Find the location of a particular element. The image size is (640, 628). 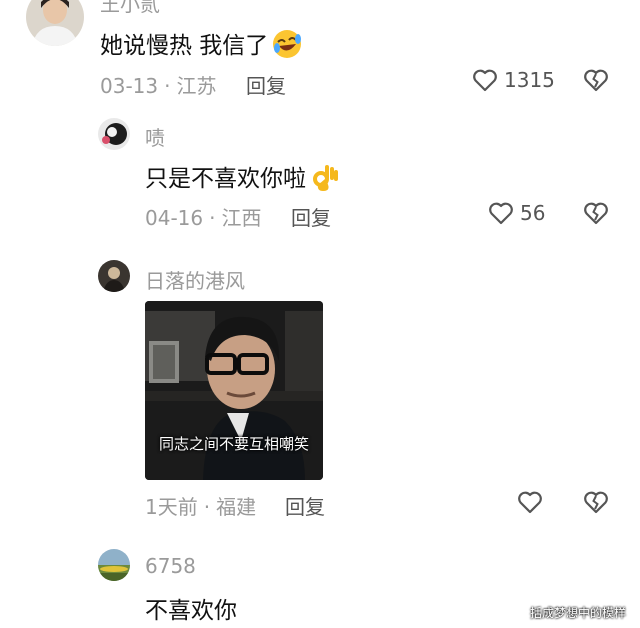

comment-meta: 04-16 · 江西 is located at coordinates (203, 216).